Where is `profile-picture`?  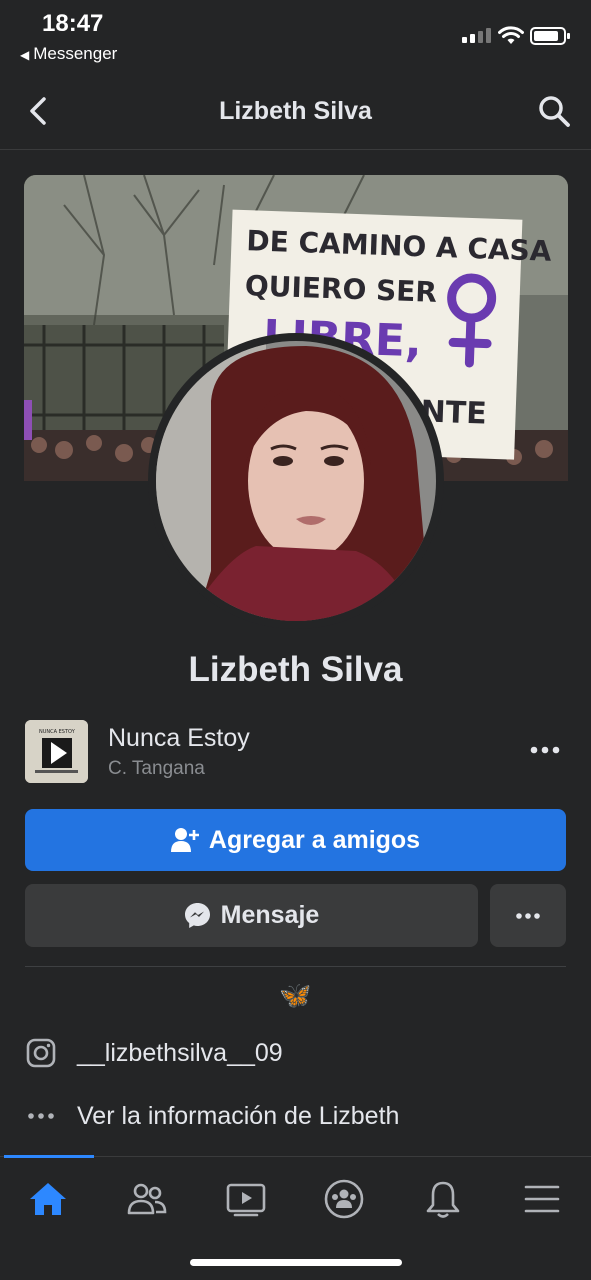 profile-picture is located at coordinates (296, 481).